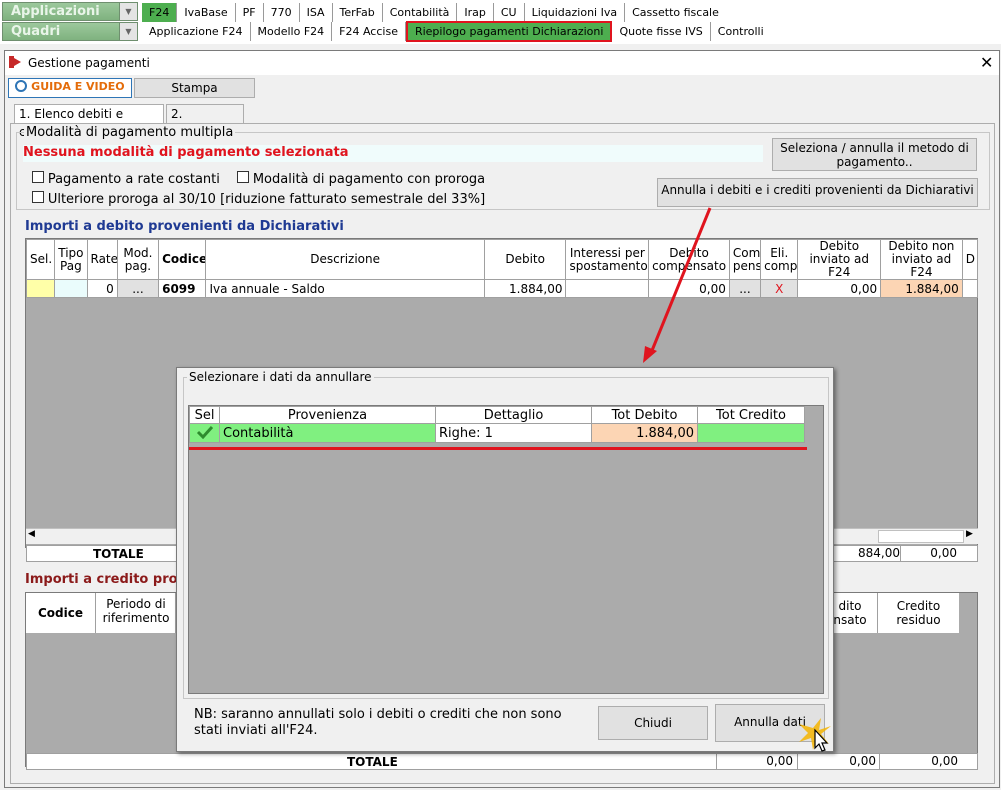  What do you see at coordinates (280, 377) in the screenshot?
I see `dialog-title: Selezionare i dati da annullare` at bounding box center [280, 377].